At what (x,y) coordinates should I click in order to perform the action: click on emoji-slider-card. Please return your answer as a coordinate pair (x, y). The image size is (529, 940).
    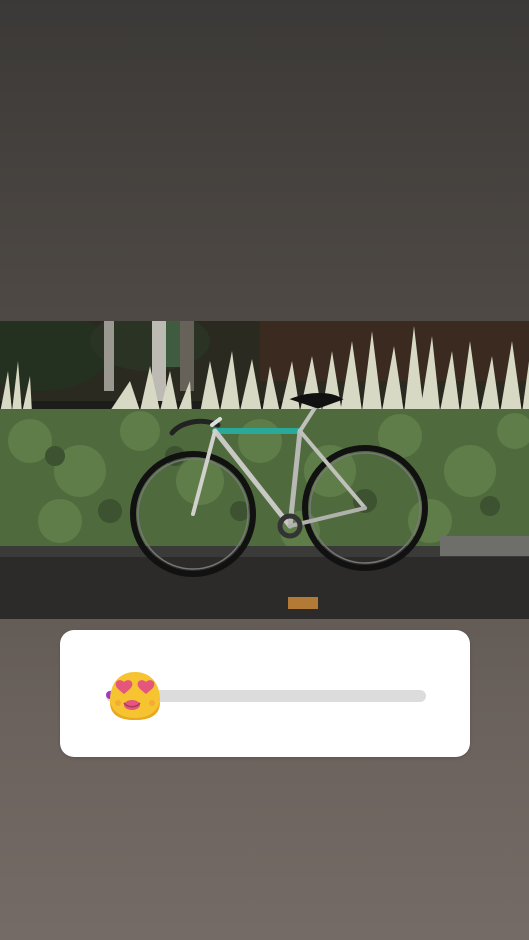
    Looking at the image, I should click on (265, 693).